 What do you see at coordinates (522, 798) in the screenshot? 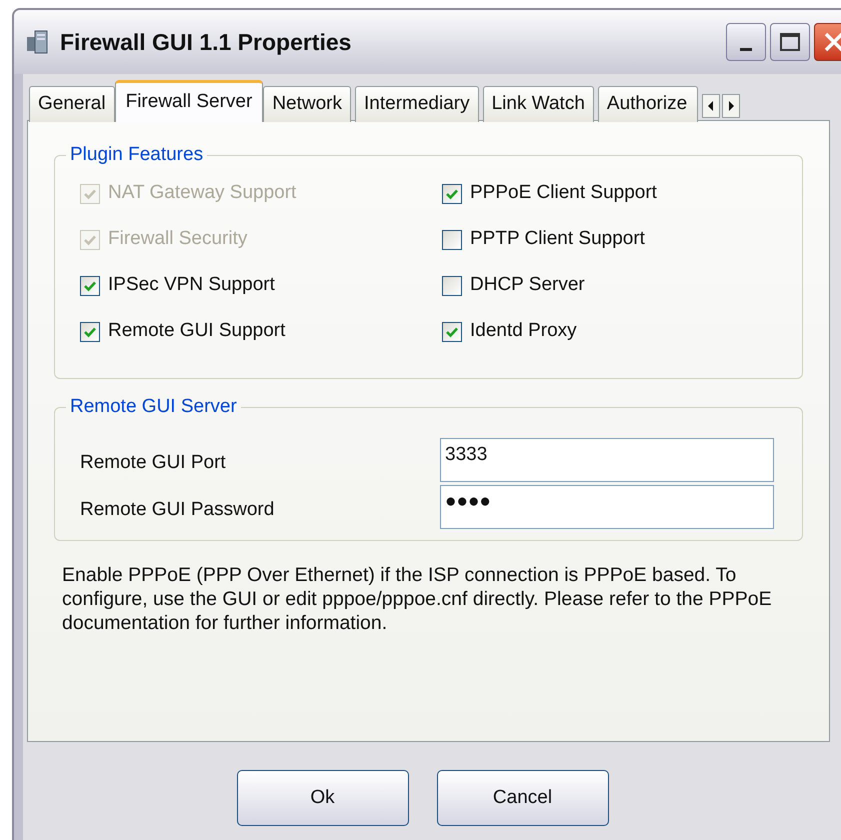
I see `dialog-button: Cancel` at bounding box center [522, 798].